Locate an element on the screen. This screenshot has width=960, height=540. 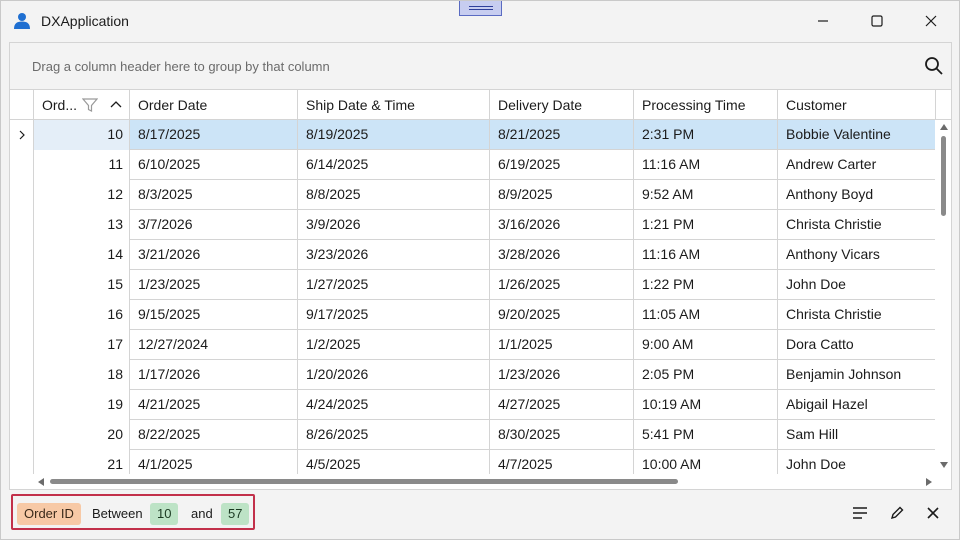
column-header-processing-time: Processing Time is located at coordinates (706, 105).